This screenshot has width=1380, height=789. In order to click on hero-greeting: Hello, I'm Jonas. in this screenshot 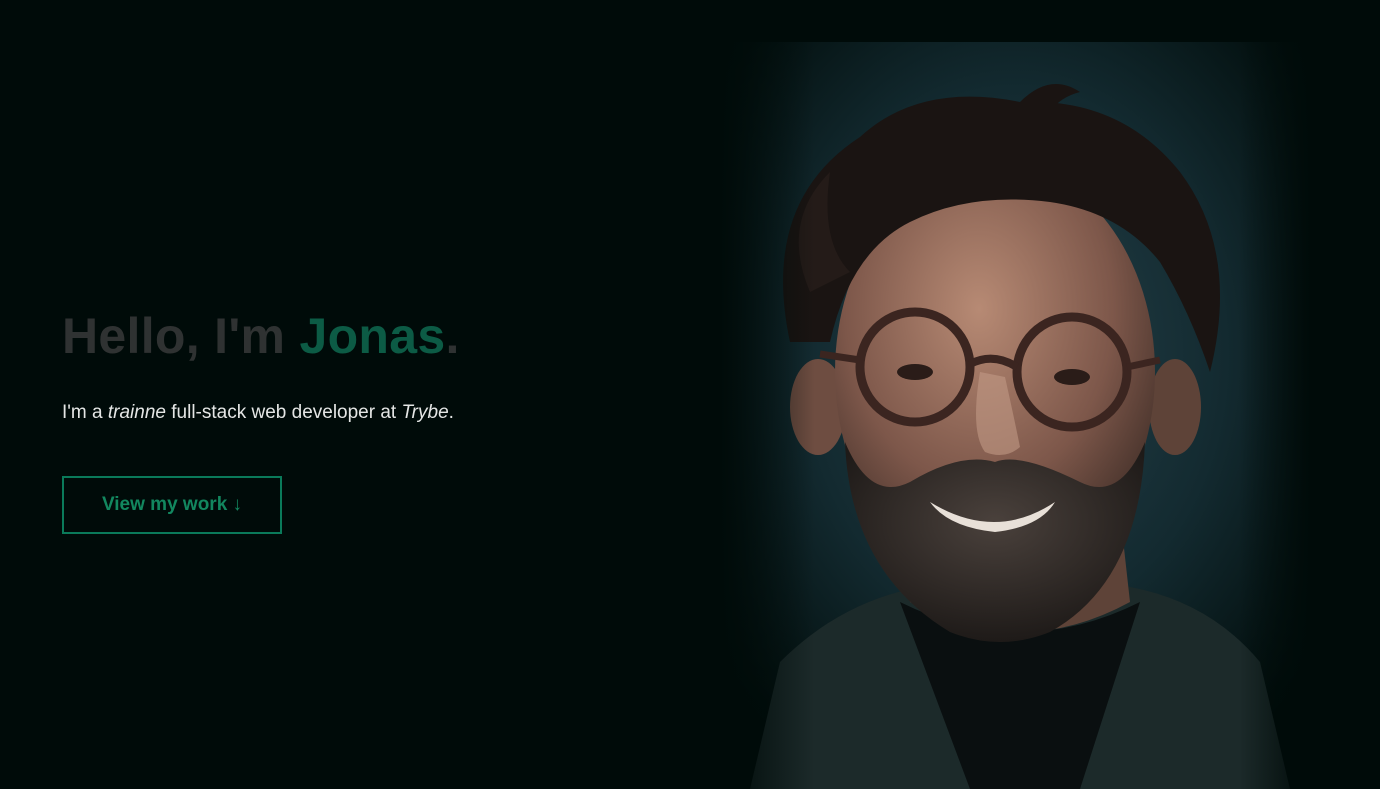, I will do `click(261, 336)`.